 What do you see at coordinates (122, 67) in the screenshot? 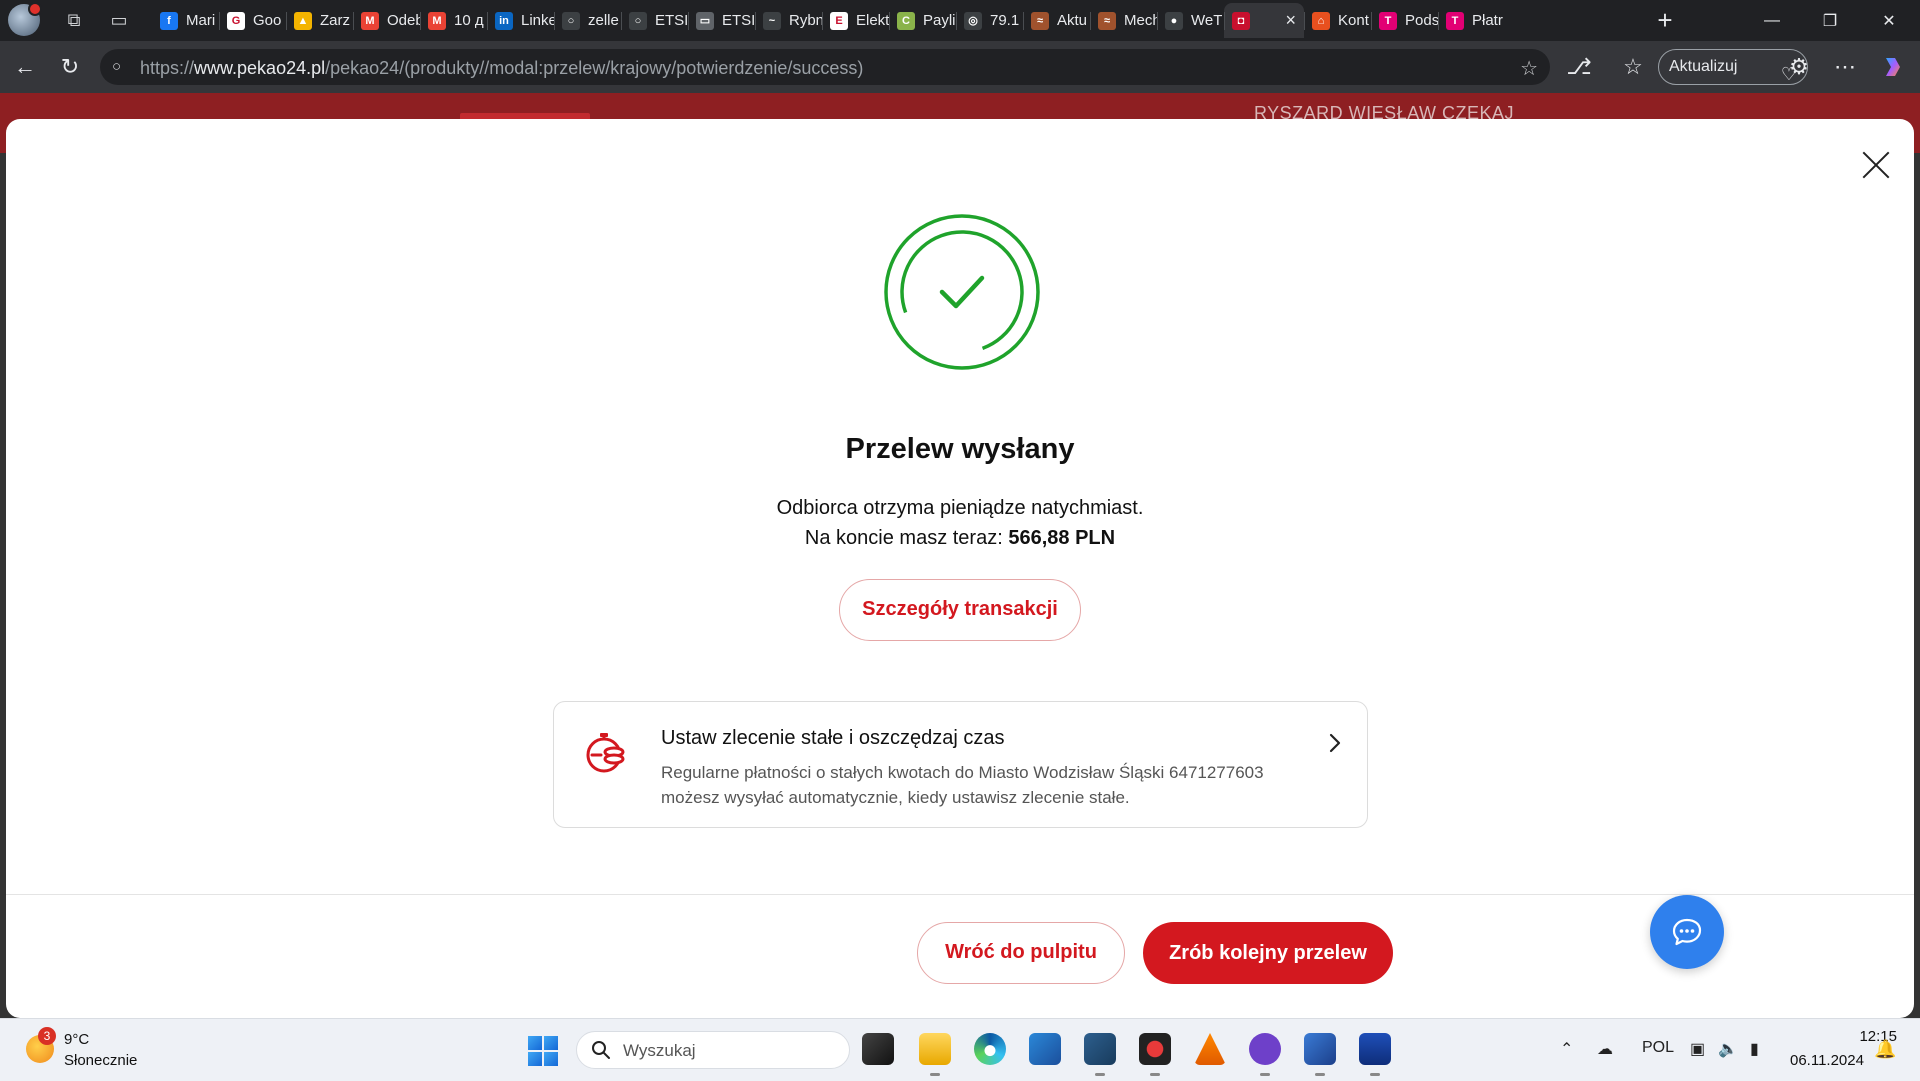
I see `site-info-icon: ○` at bounding box center [122, 67].